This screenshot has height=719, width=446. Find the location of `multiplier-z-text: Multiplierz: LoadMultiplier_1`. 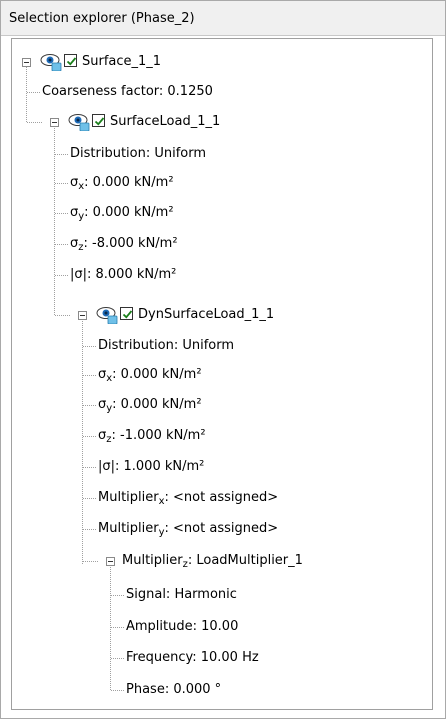

multiplier-z-text: Multiplierz: LoadMultiplier_1 is located at coordinates (212, 561).